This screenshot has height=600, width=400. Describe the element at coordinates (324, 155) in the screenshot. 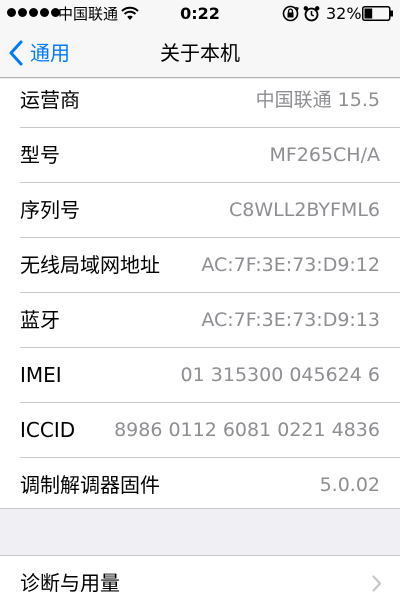

I see `info-row-value: MF265CH/A` at that location.